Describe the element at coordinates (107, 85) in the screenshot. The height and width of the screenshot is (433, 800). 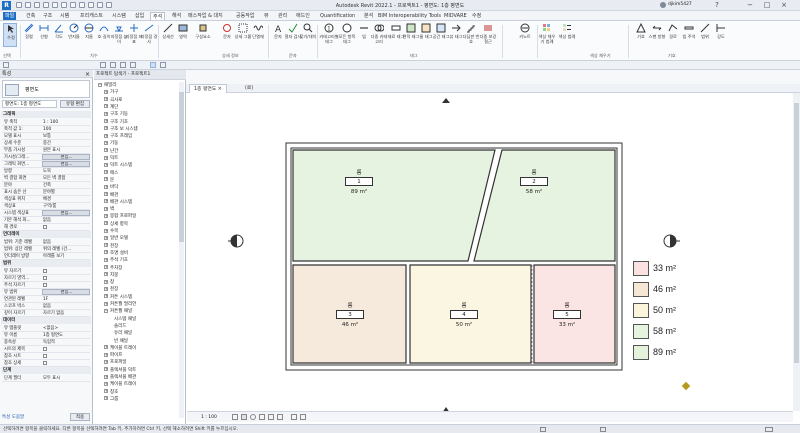
I see `browser-node: − 패밀리` at that location.